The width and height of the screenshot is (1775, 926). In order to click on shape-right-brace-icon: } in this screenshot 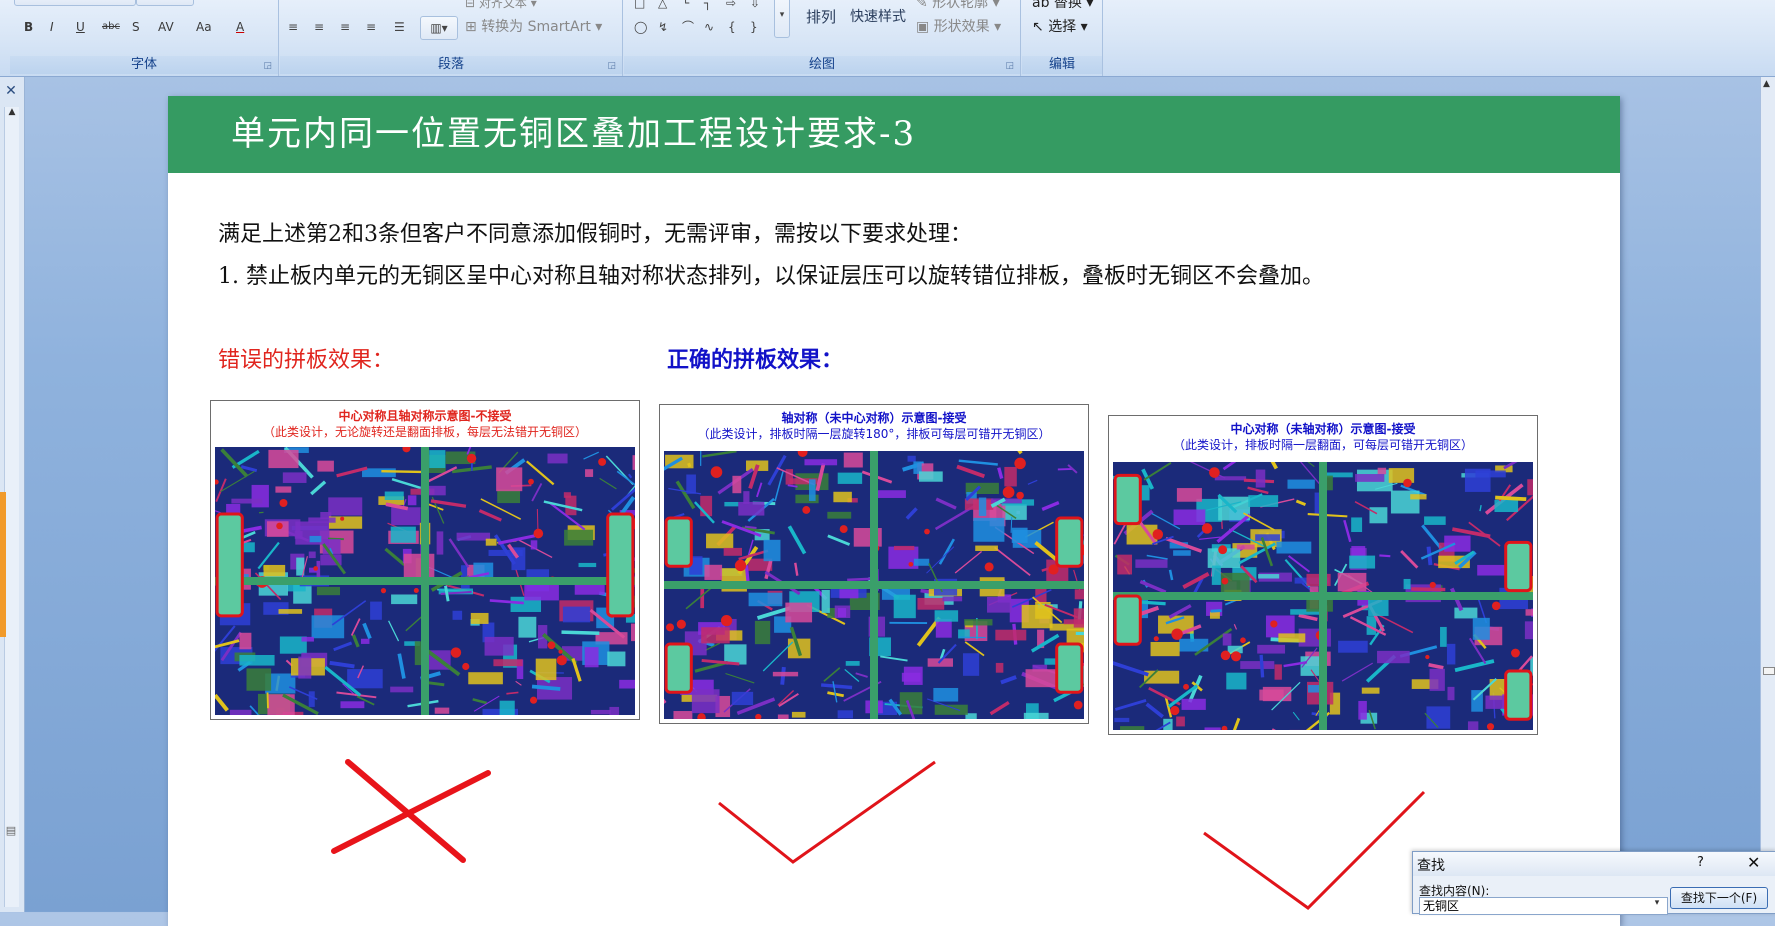, I will do `click(754, 27)`.